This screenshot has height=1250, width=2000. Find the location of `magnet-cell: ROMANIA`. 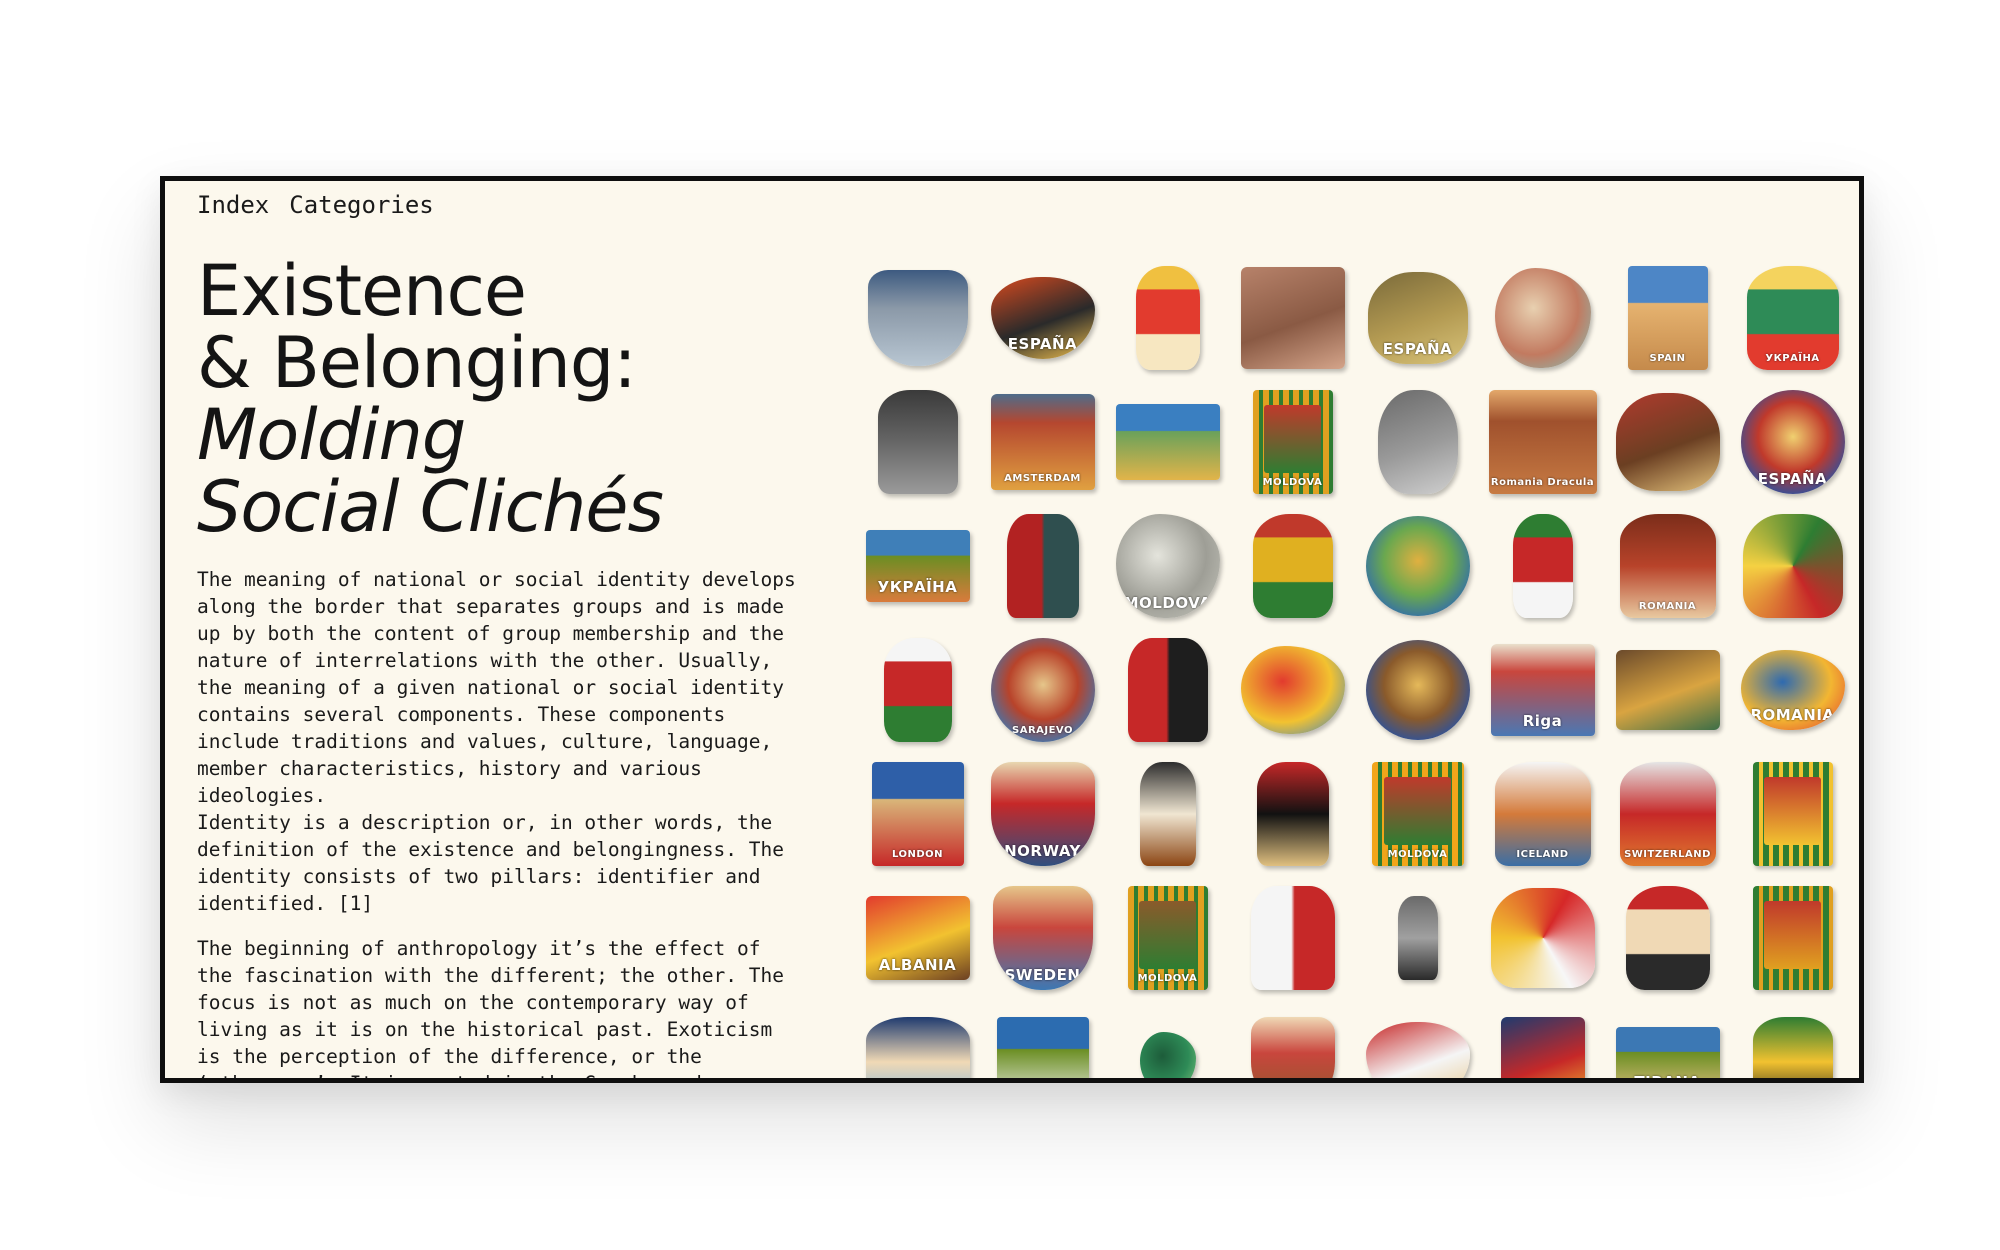

magnet-cell: ROMANIA is located at coordinates (1792, 690).